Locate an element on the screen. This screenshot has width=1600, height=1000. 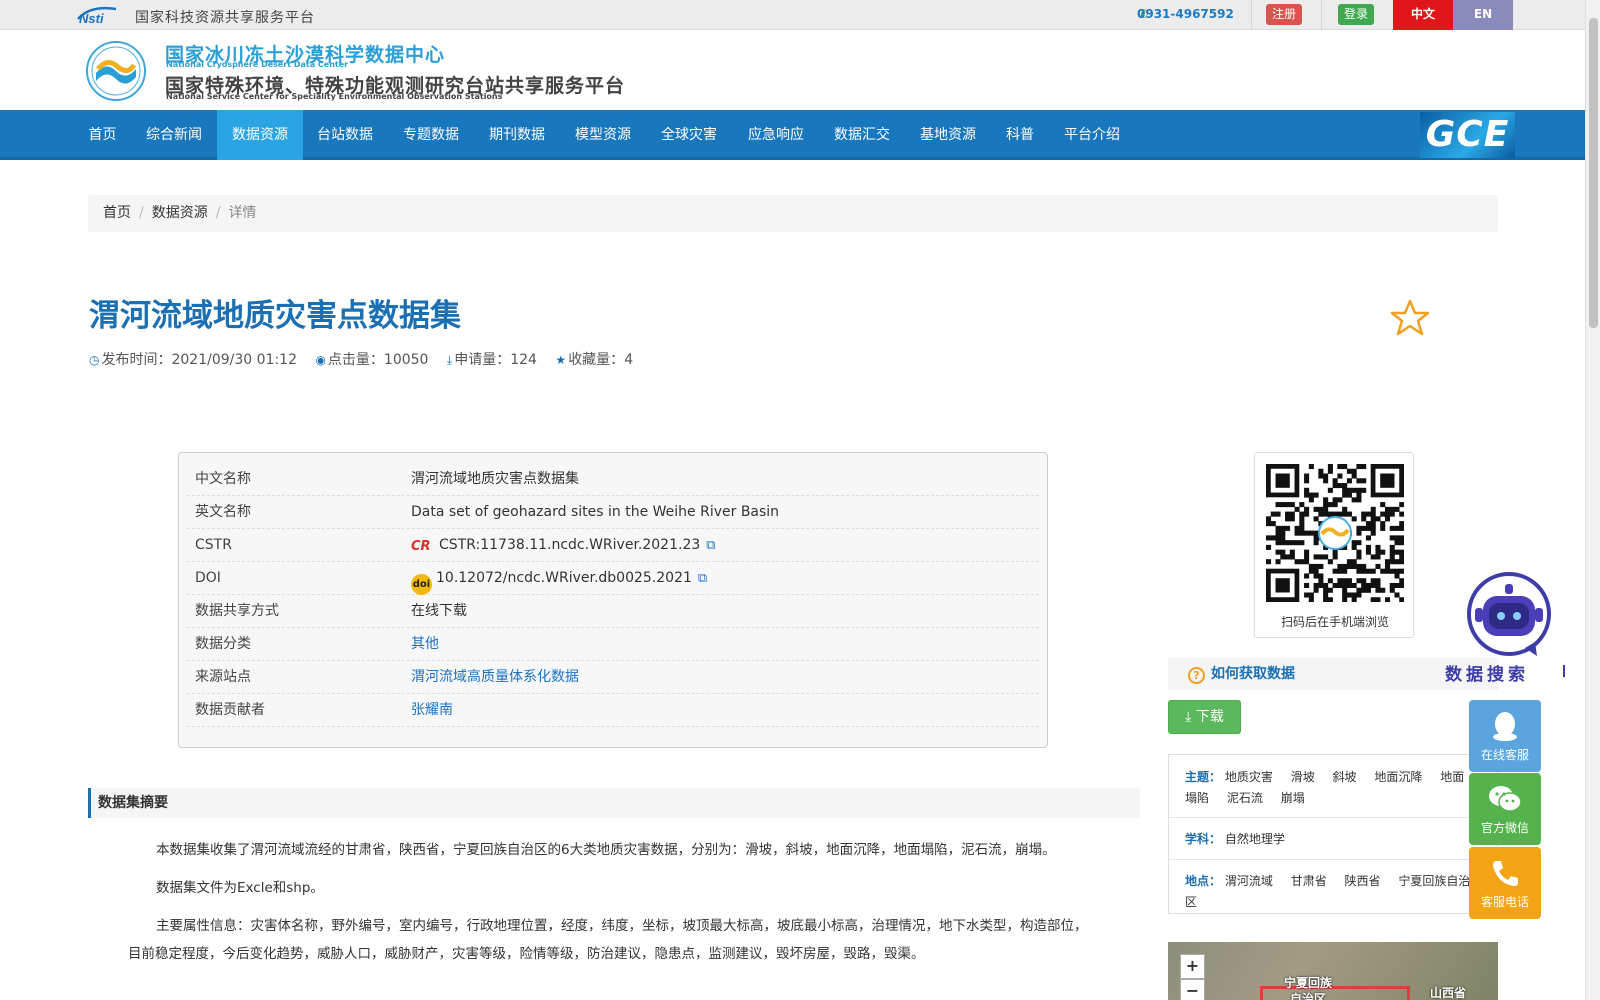
zoom-out-button: − is located at coordinates (1192, 989).